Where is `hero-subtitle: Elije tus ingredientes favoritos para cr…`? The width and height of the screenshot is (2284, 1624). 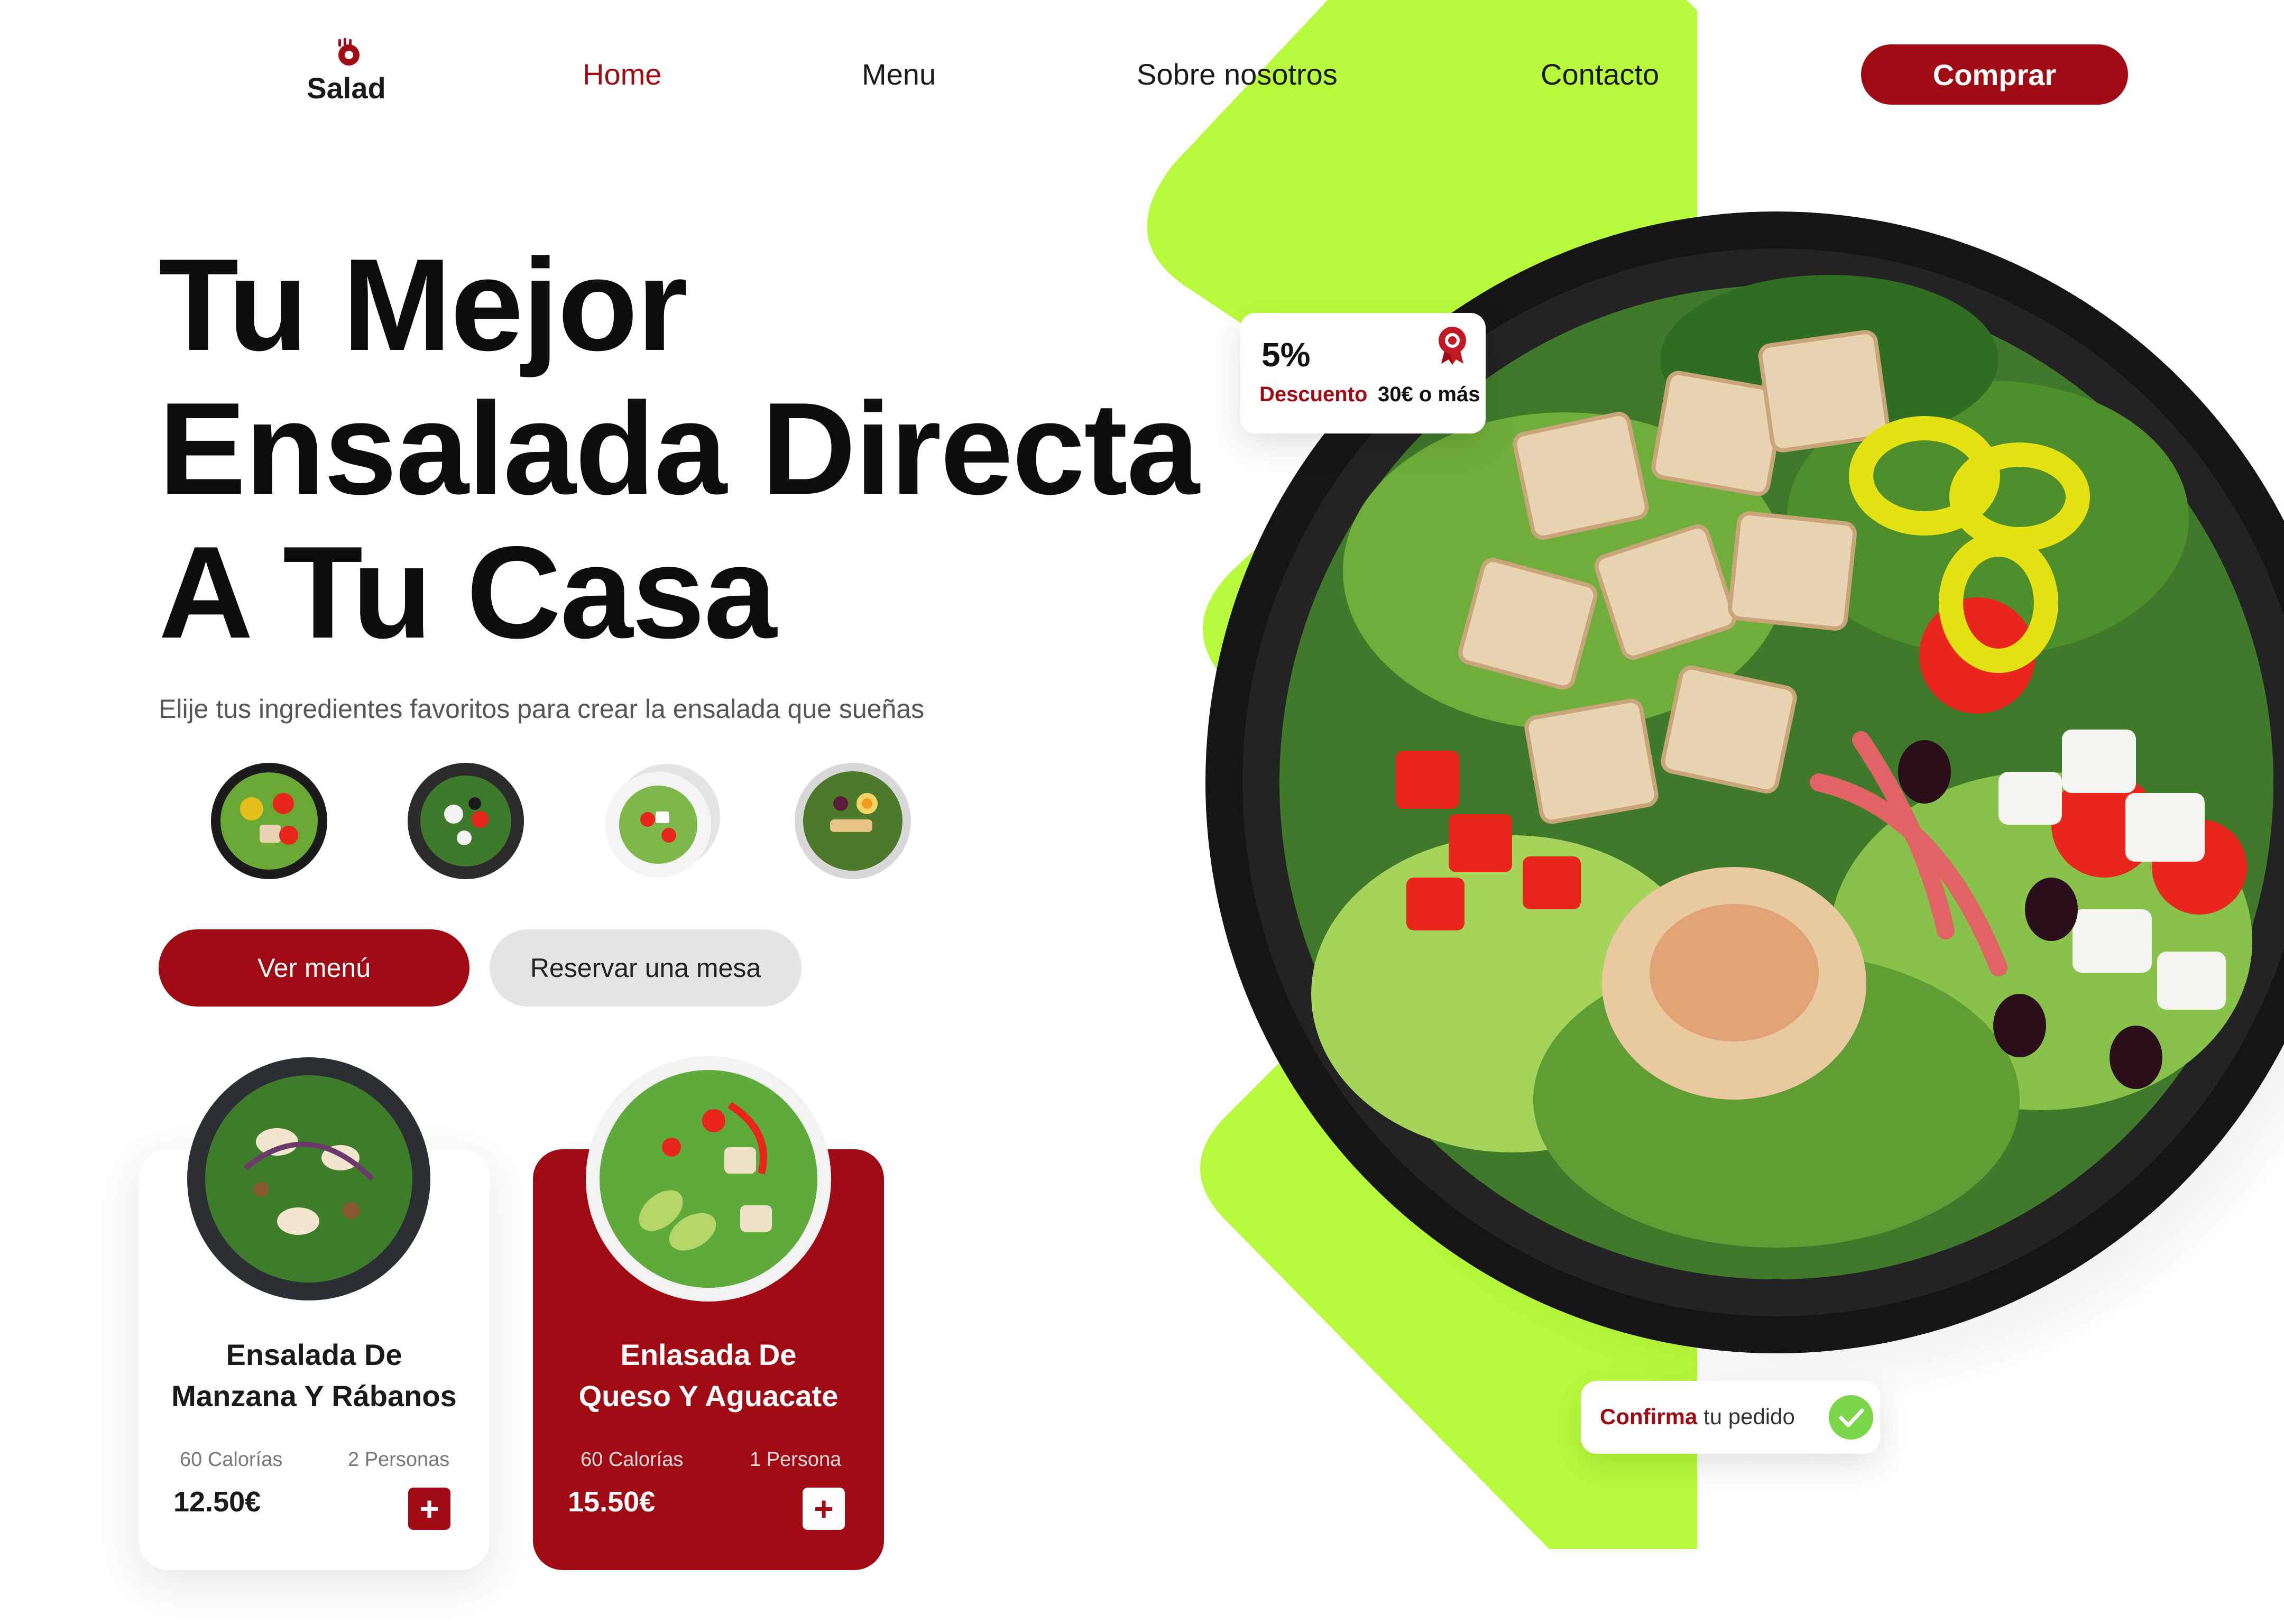 hero-subtitle: Elije tus ingredientes favoritos para cr… is located at coordinates (542, 709).